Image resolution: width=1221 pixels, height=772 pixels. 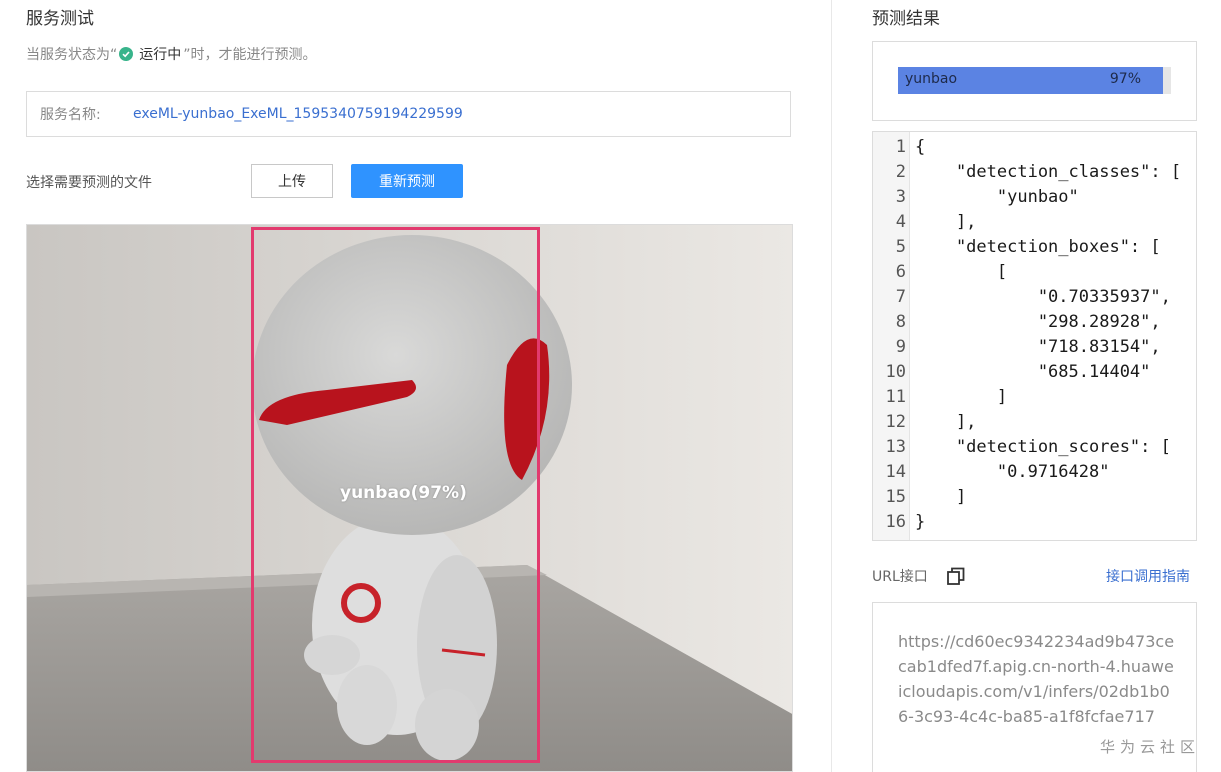 I want to click on code-line: 16}, so click(x=899, y=522).